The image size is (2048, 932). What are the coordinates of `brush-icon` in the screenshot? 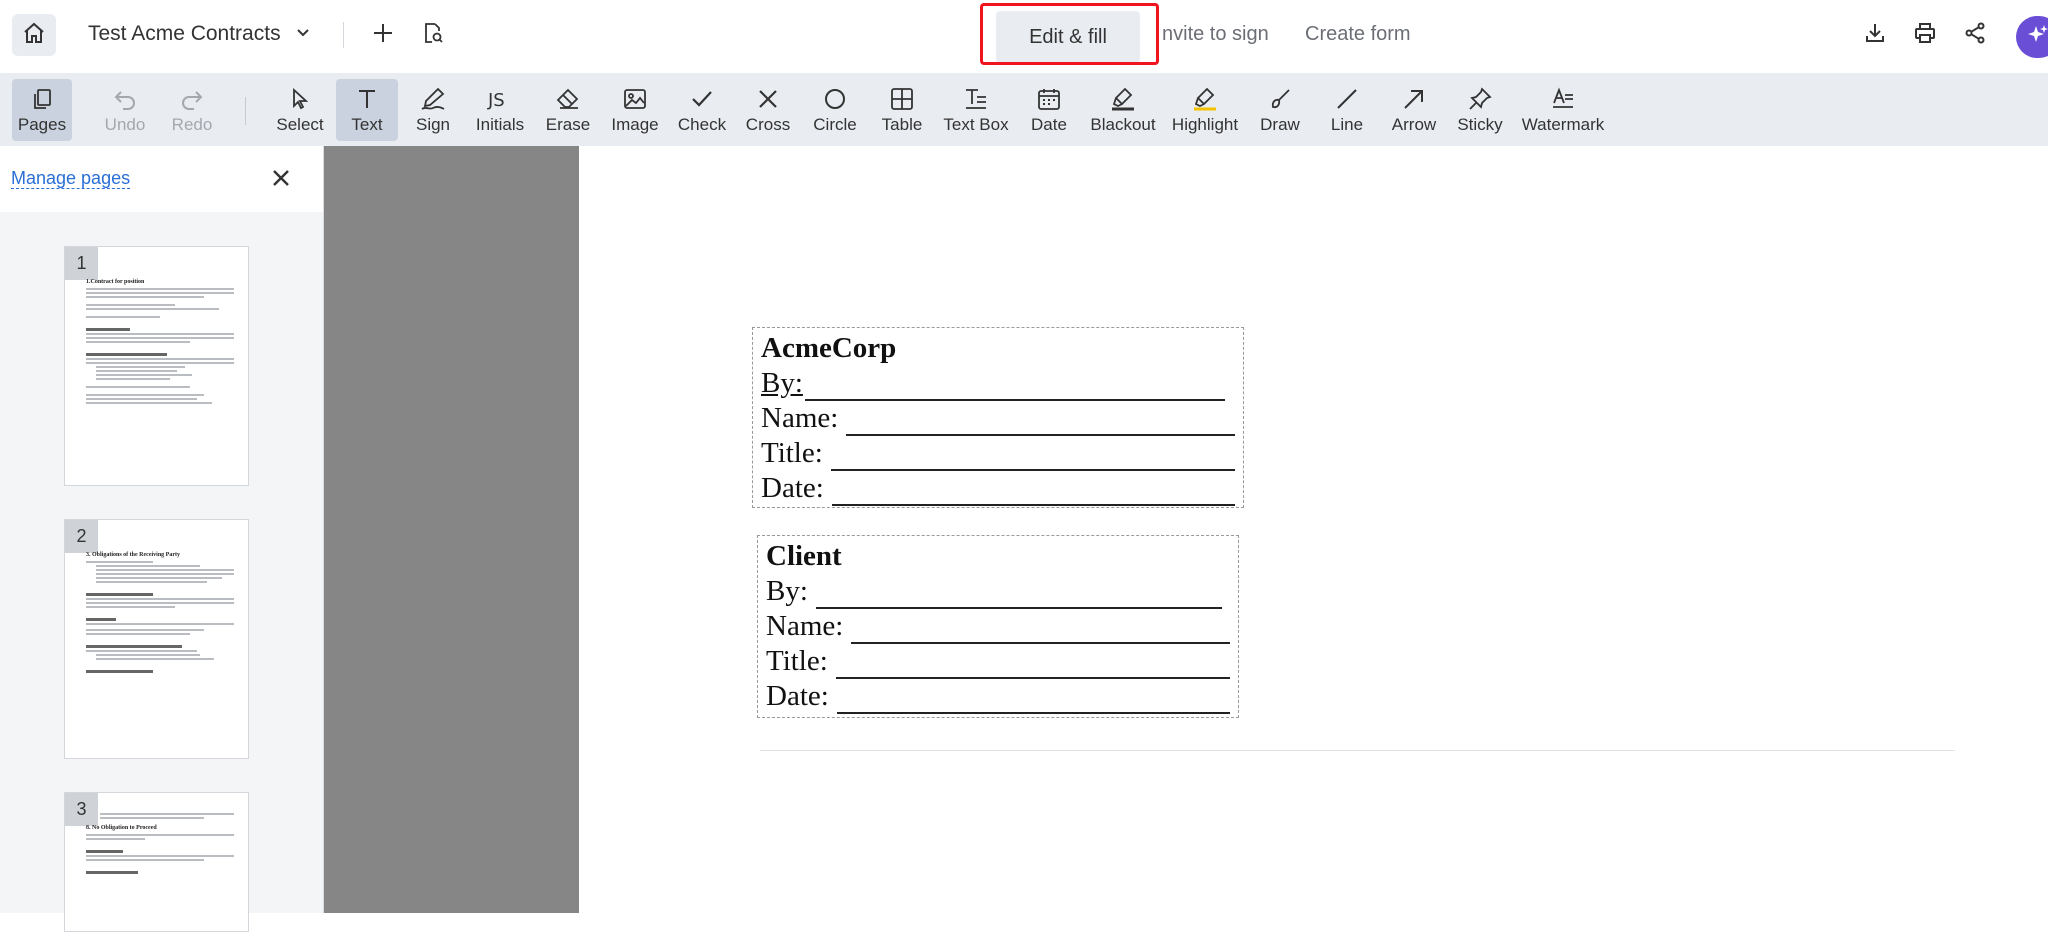 It's located at (1280, 99).